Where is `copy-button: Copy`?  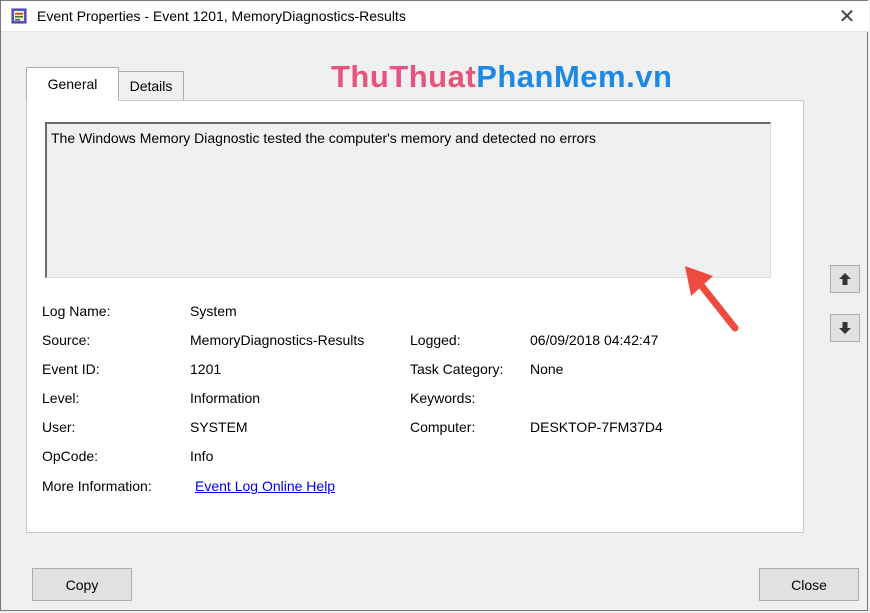 copy-button: Copy is located at coordinates (82, 584).